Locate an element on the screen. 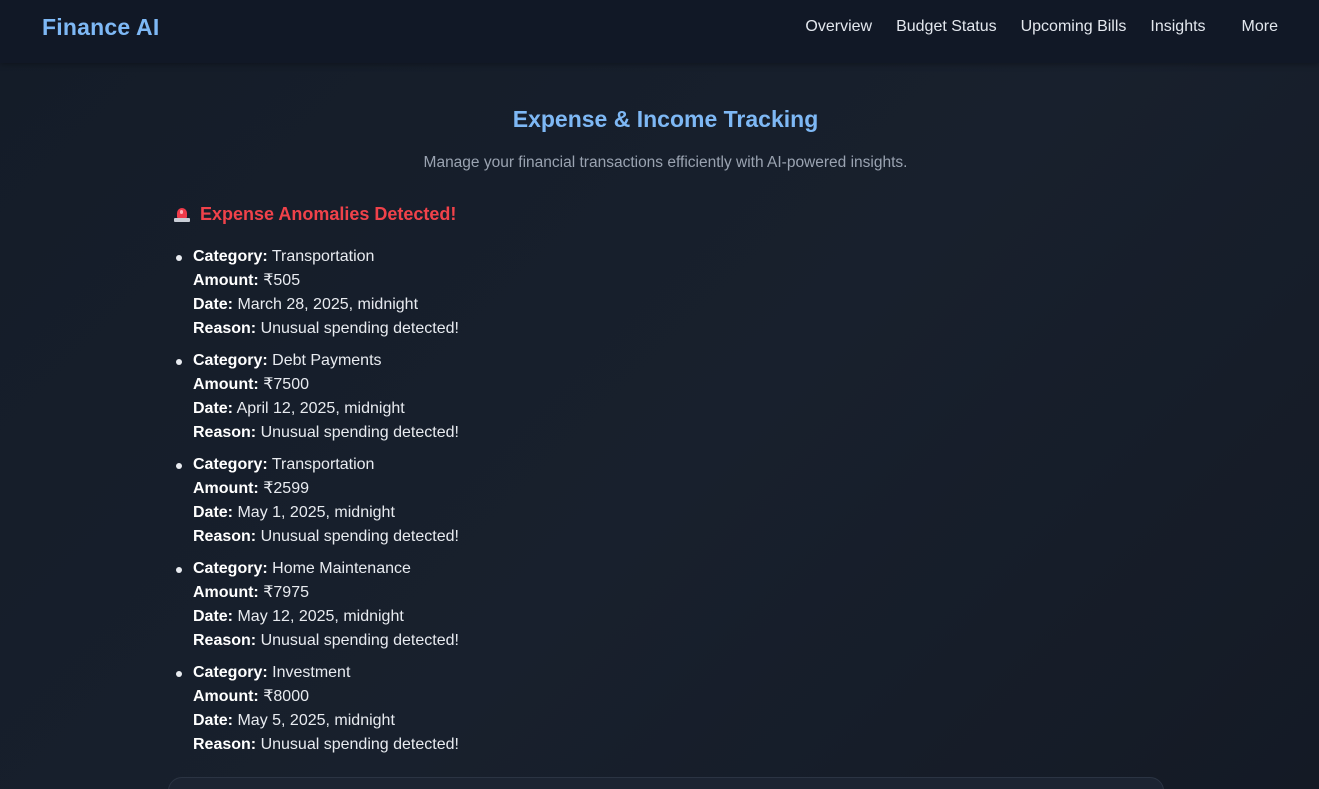 The width and height of the screenshot is (1319, 789). category-row: Category: Investment is located at coordinates (483, 673).